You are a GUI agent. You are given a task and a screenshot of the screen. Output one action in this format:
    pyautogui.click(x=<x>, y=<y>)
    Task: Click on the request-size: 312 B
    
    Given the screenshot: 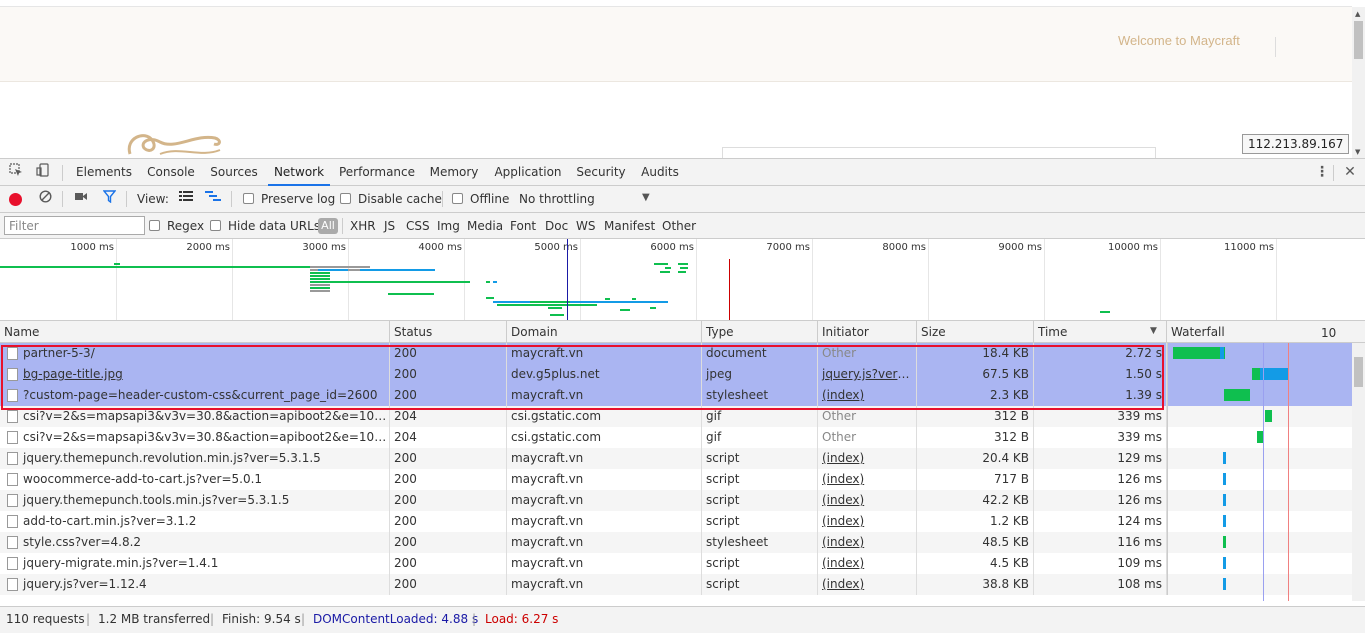 What is the action you would take?
    pyautogui.click(x=975, y=437)
    